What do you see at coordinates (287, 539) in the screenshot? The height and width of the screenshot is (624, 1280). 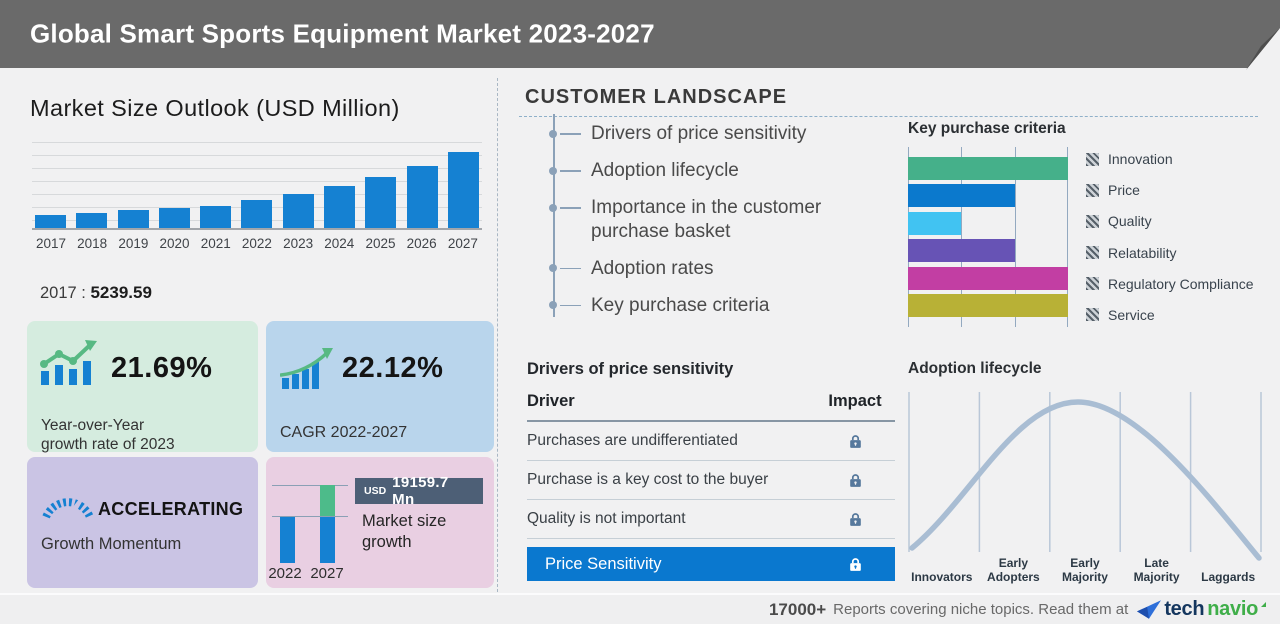 I see `mini-bar-2022` at bounding box center [287, 539].